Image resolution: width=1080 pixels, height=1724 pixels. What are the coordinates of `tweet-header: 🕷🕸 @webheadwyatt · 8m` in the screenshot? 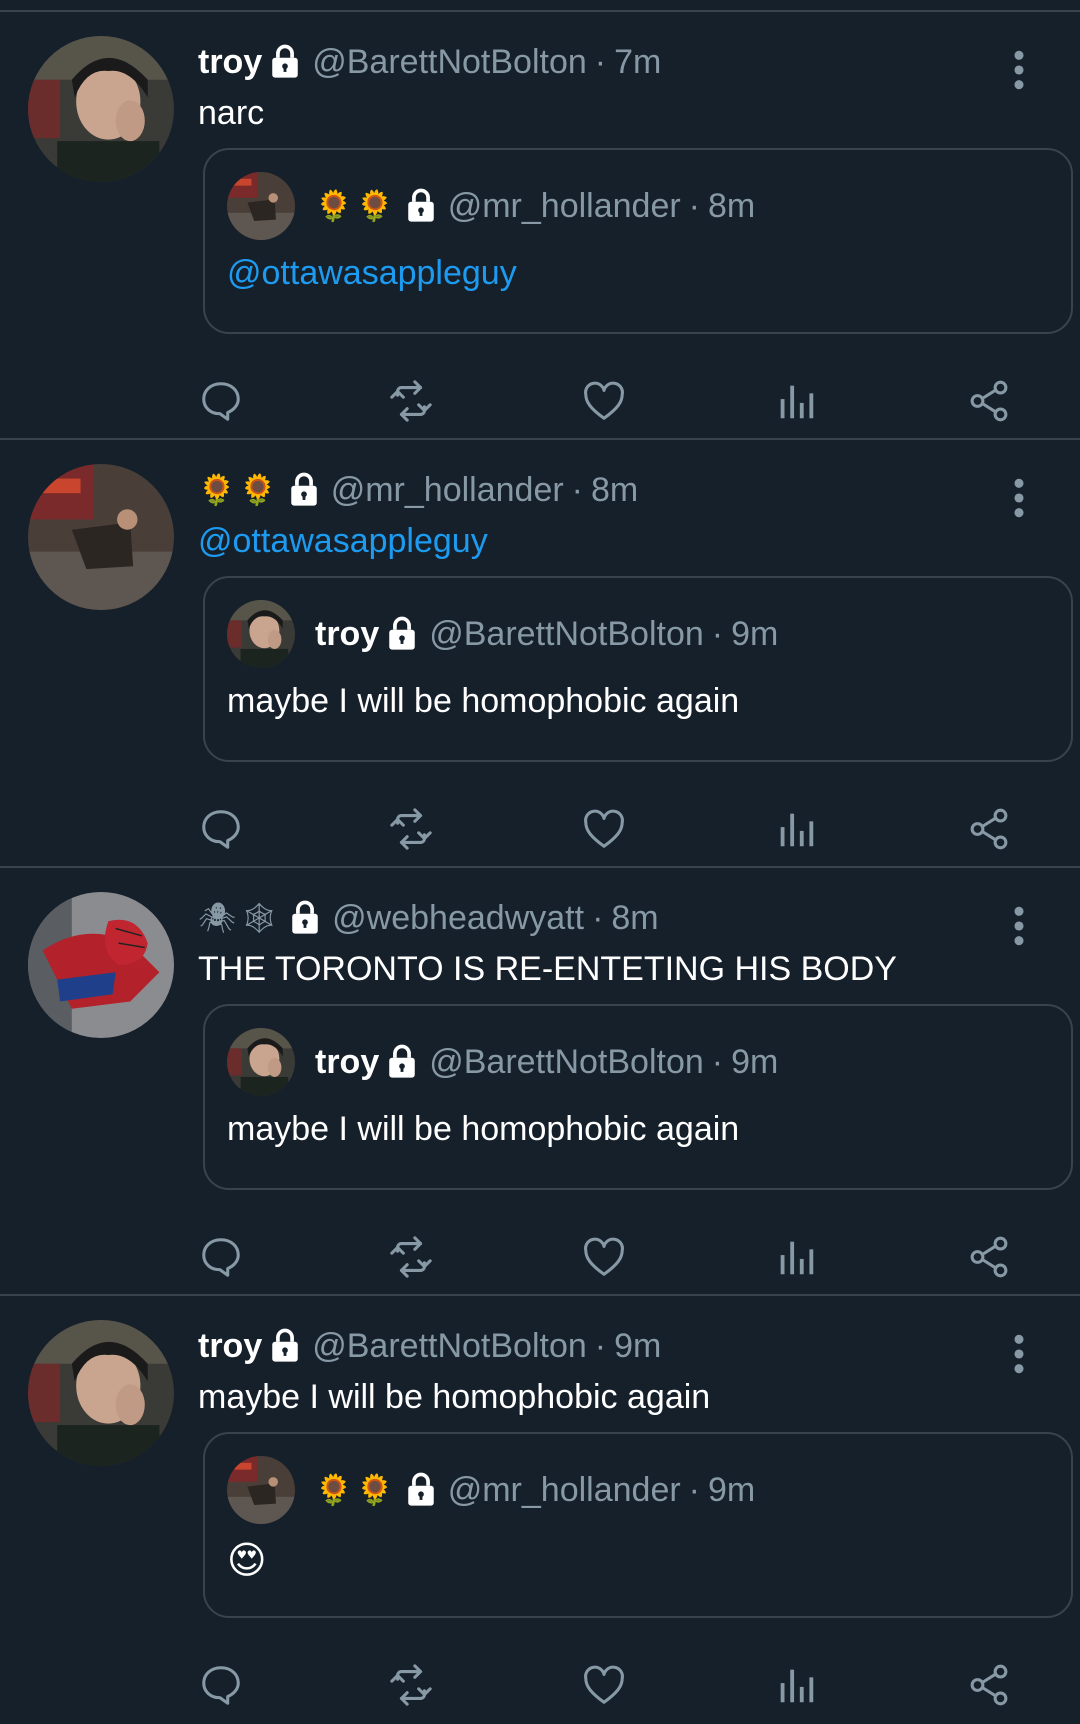 It's located at (428, 918).